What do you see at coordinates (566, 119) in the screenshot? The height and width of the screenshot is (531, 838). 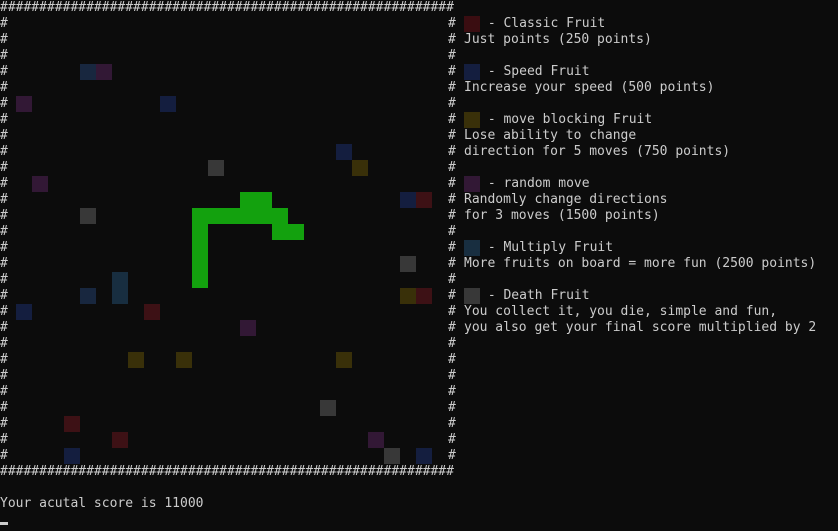 I see `block-fruit-title: - move blocking Fruit` at bounding box center [566, 119].